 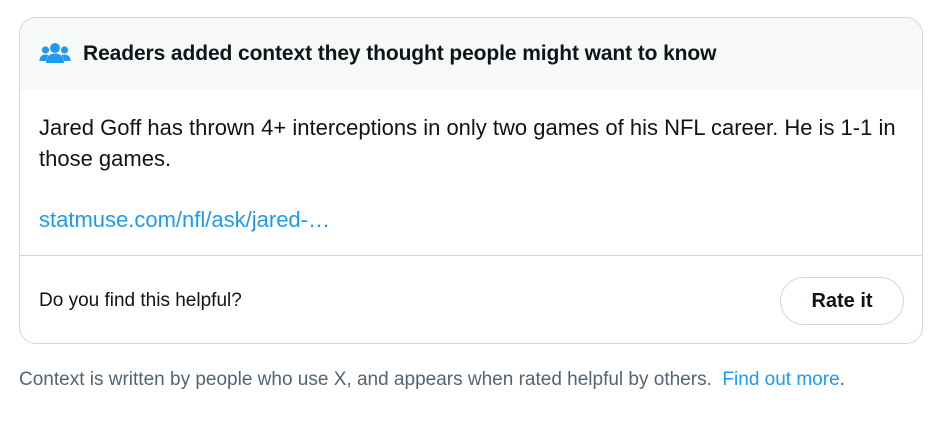 I want to click on footer-trailing: ., so click(x=842, y=379).